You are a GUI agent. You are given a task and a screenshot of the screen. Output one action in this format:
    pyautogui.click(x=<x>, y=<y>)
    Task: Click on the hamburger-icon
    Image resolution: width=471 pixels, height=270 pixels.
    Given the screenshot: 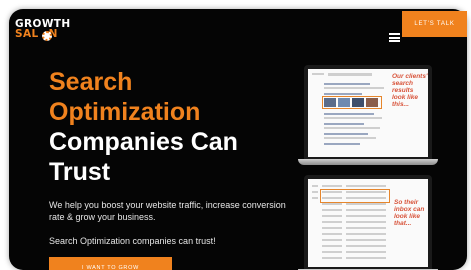 What is the action you would take?
    pyautogui.click(x=394, y=37)
    